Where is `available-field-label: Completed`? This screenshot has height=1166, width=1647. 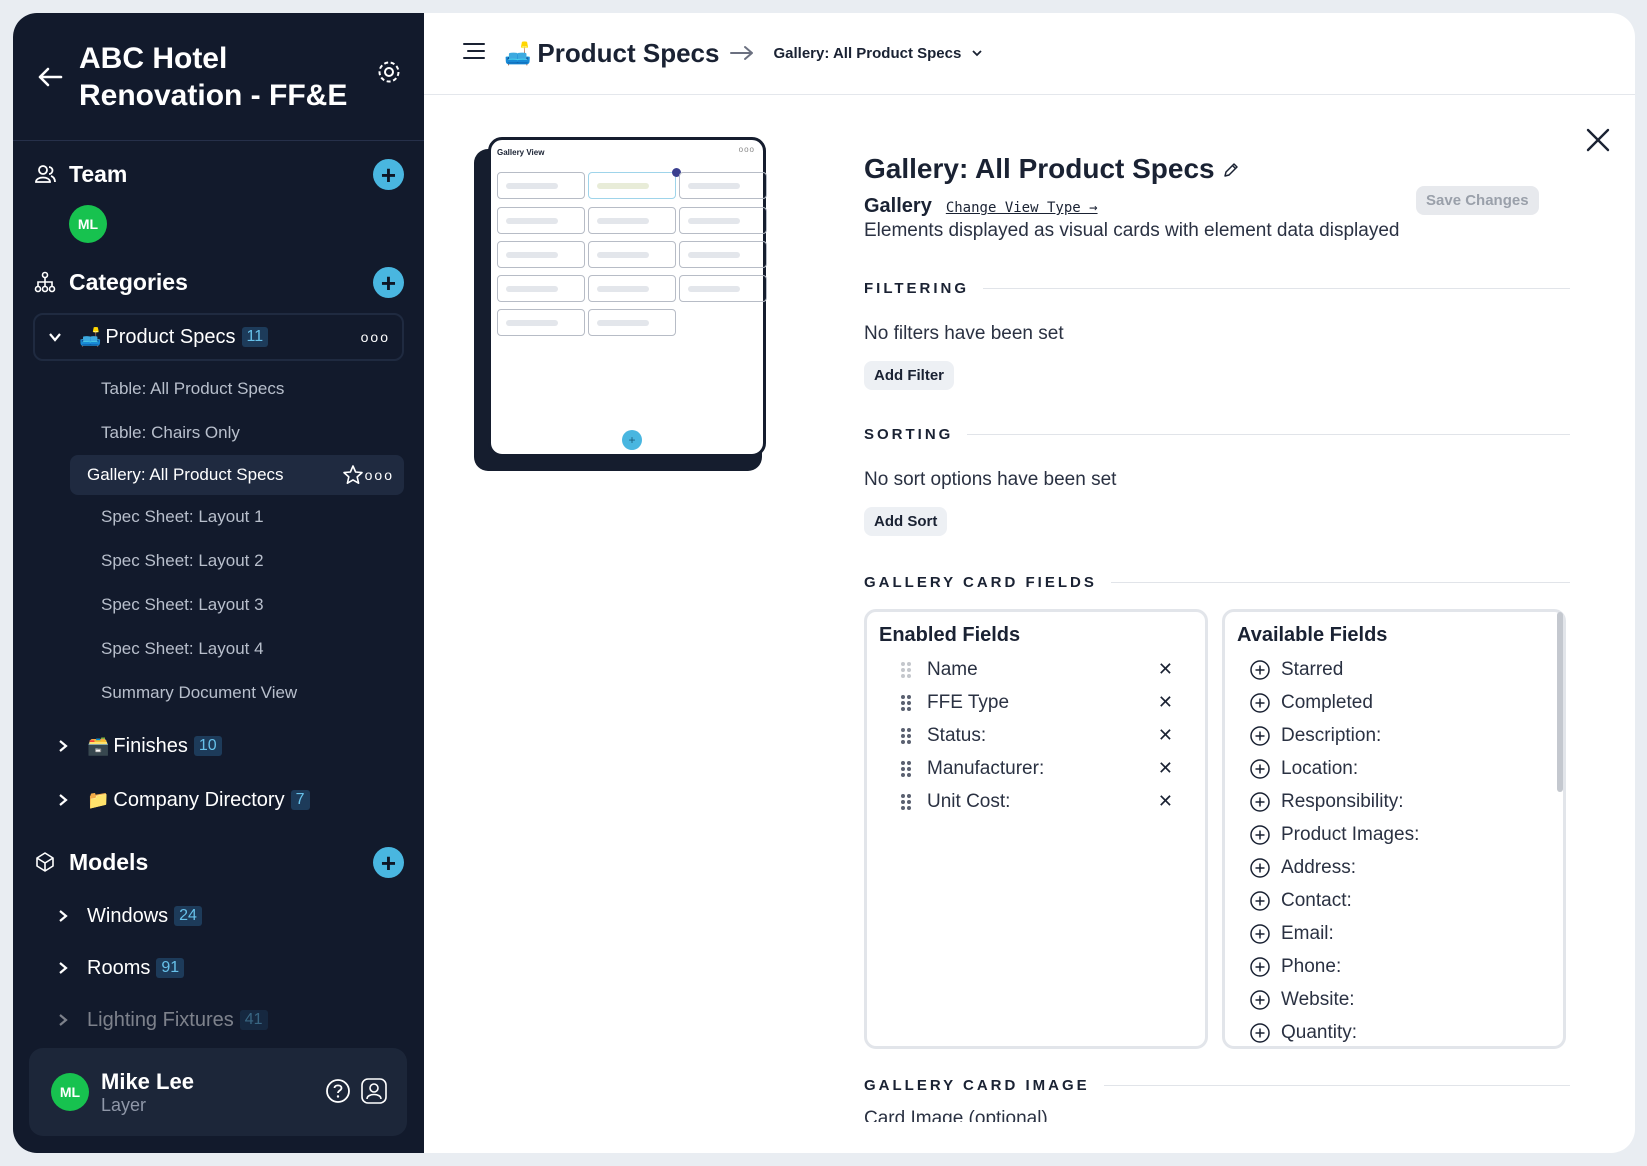
available-field-label: Completed is located at coordinates (1327, 702).